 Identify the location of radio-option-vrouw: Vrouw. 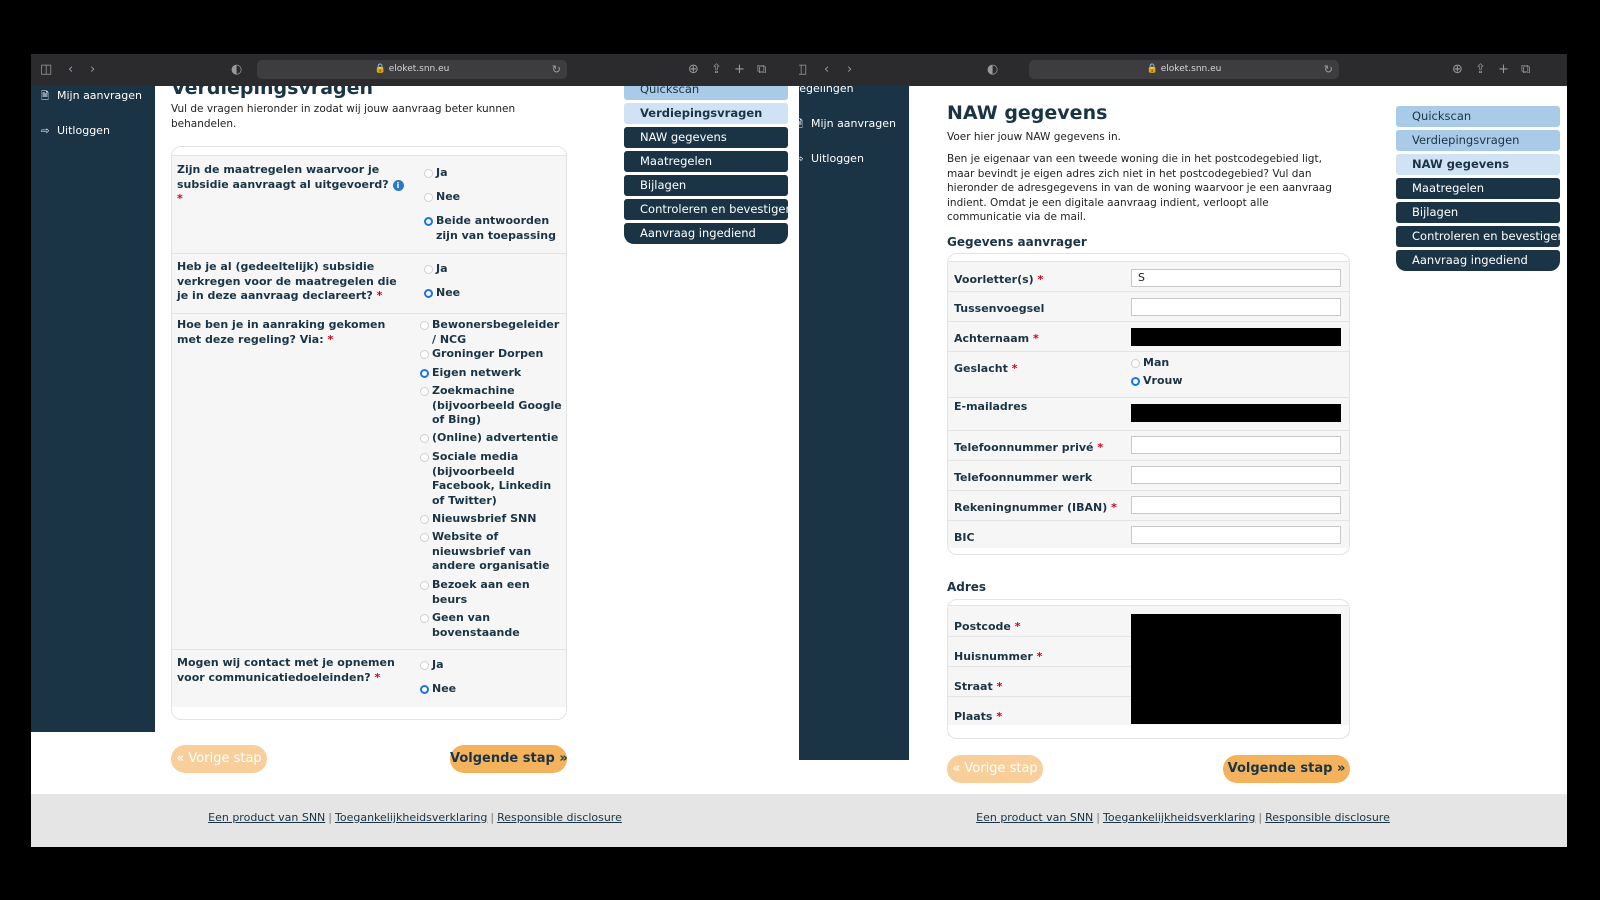
(1191, 381).